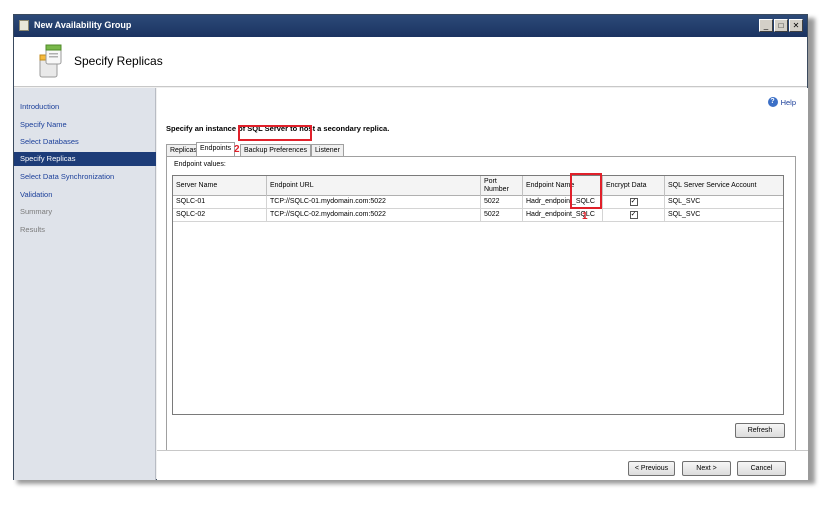 The image size is (833, 514). What do you see at coordinates (327, 150) in the screenshot?
I see `tab-listener: Listener` at bounding box center [327, 150].